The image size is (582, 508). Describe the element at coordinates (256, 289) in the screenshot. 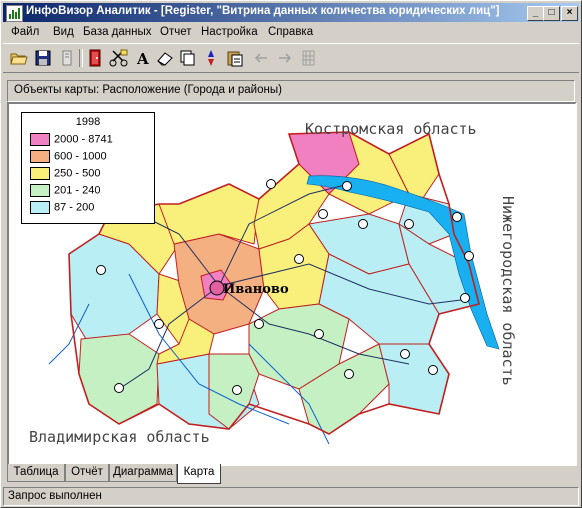

I see `capital-city-label: Иваново` at that location.